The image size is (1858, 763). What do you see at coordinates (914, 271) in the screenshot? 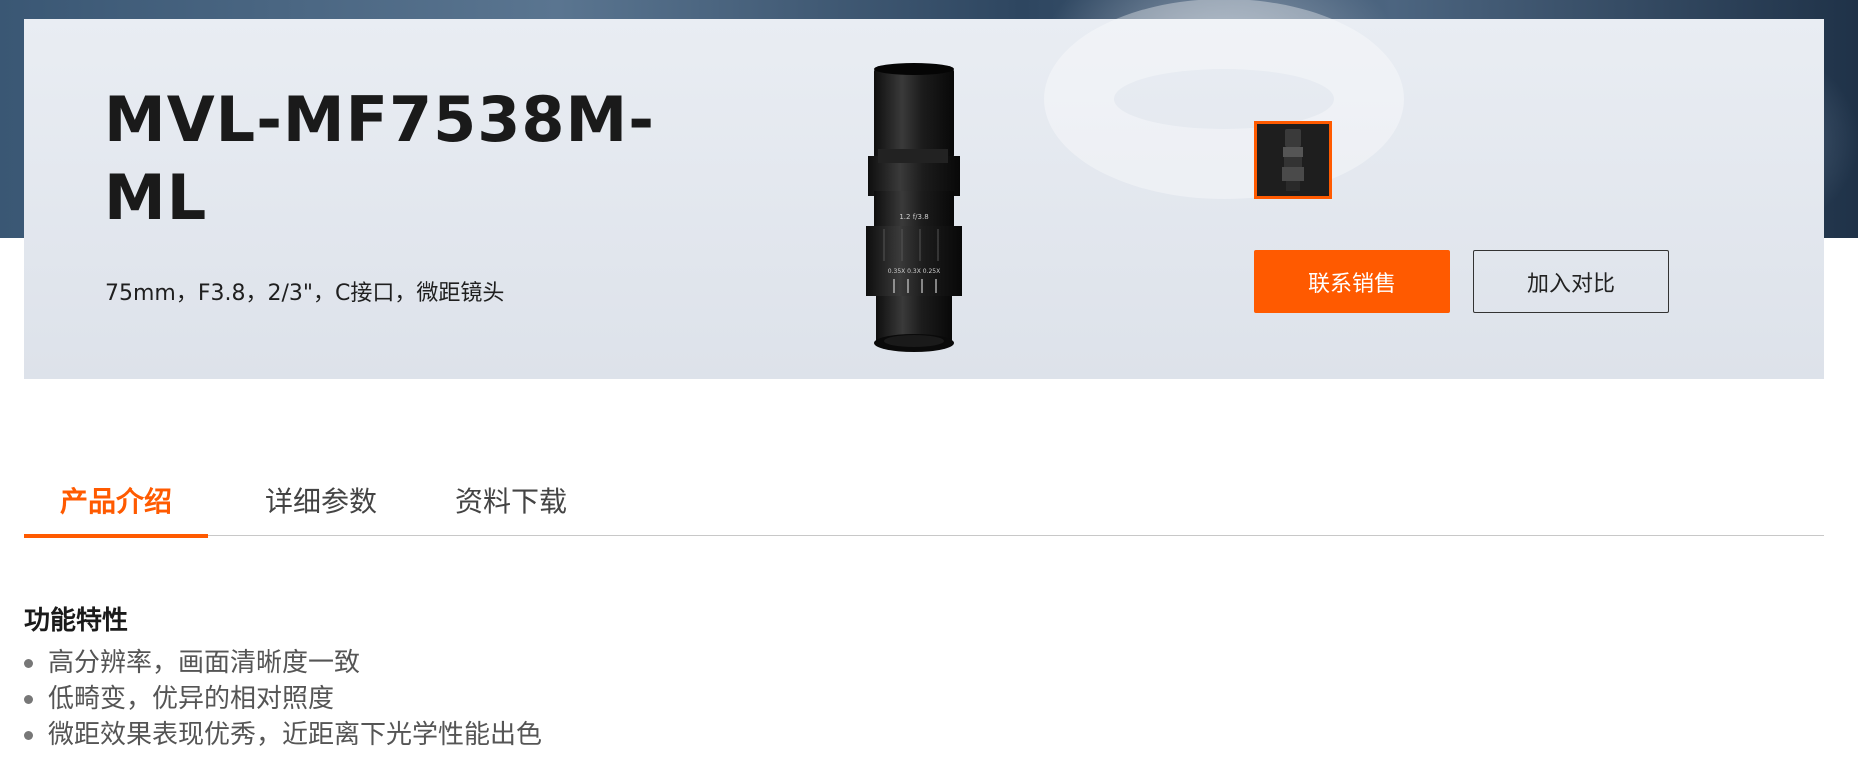
I see `lens-scale-text: 0.35X 0.3X 0.25X` at bounding box center [914, 271].